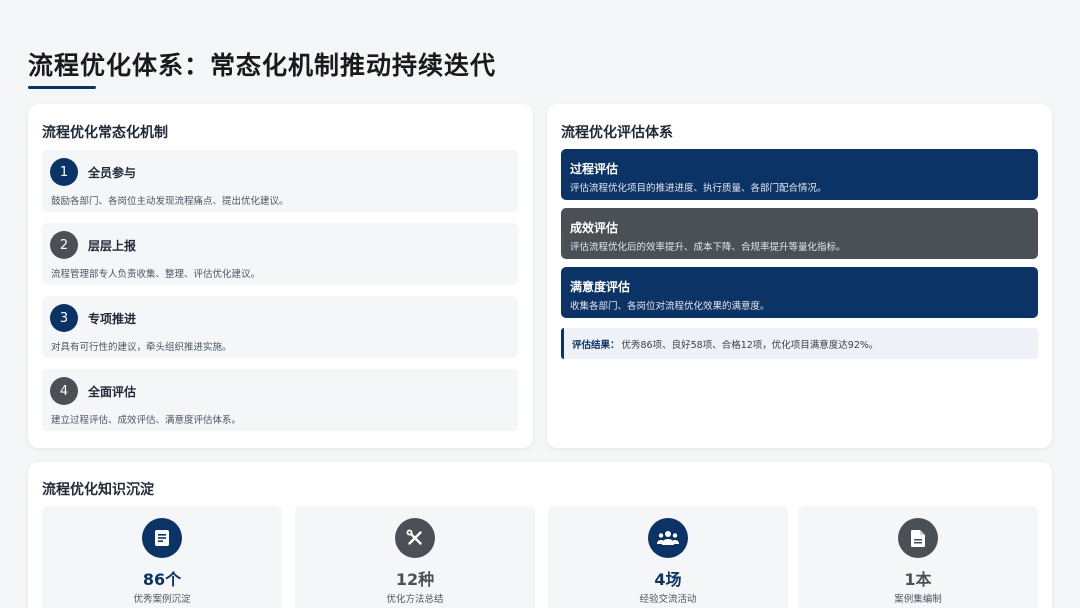 This screenshot has height=608, width=1080. Describe the element at coordinates (280, 400) in the screenshot. I see `mechanism-step-4: 4 全面评估 建立过程评估、成效评估、满意度评估体系。` at that location.